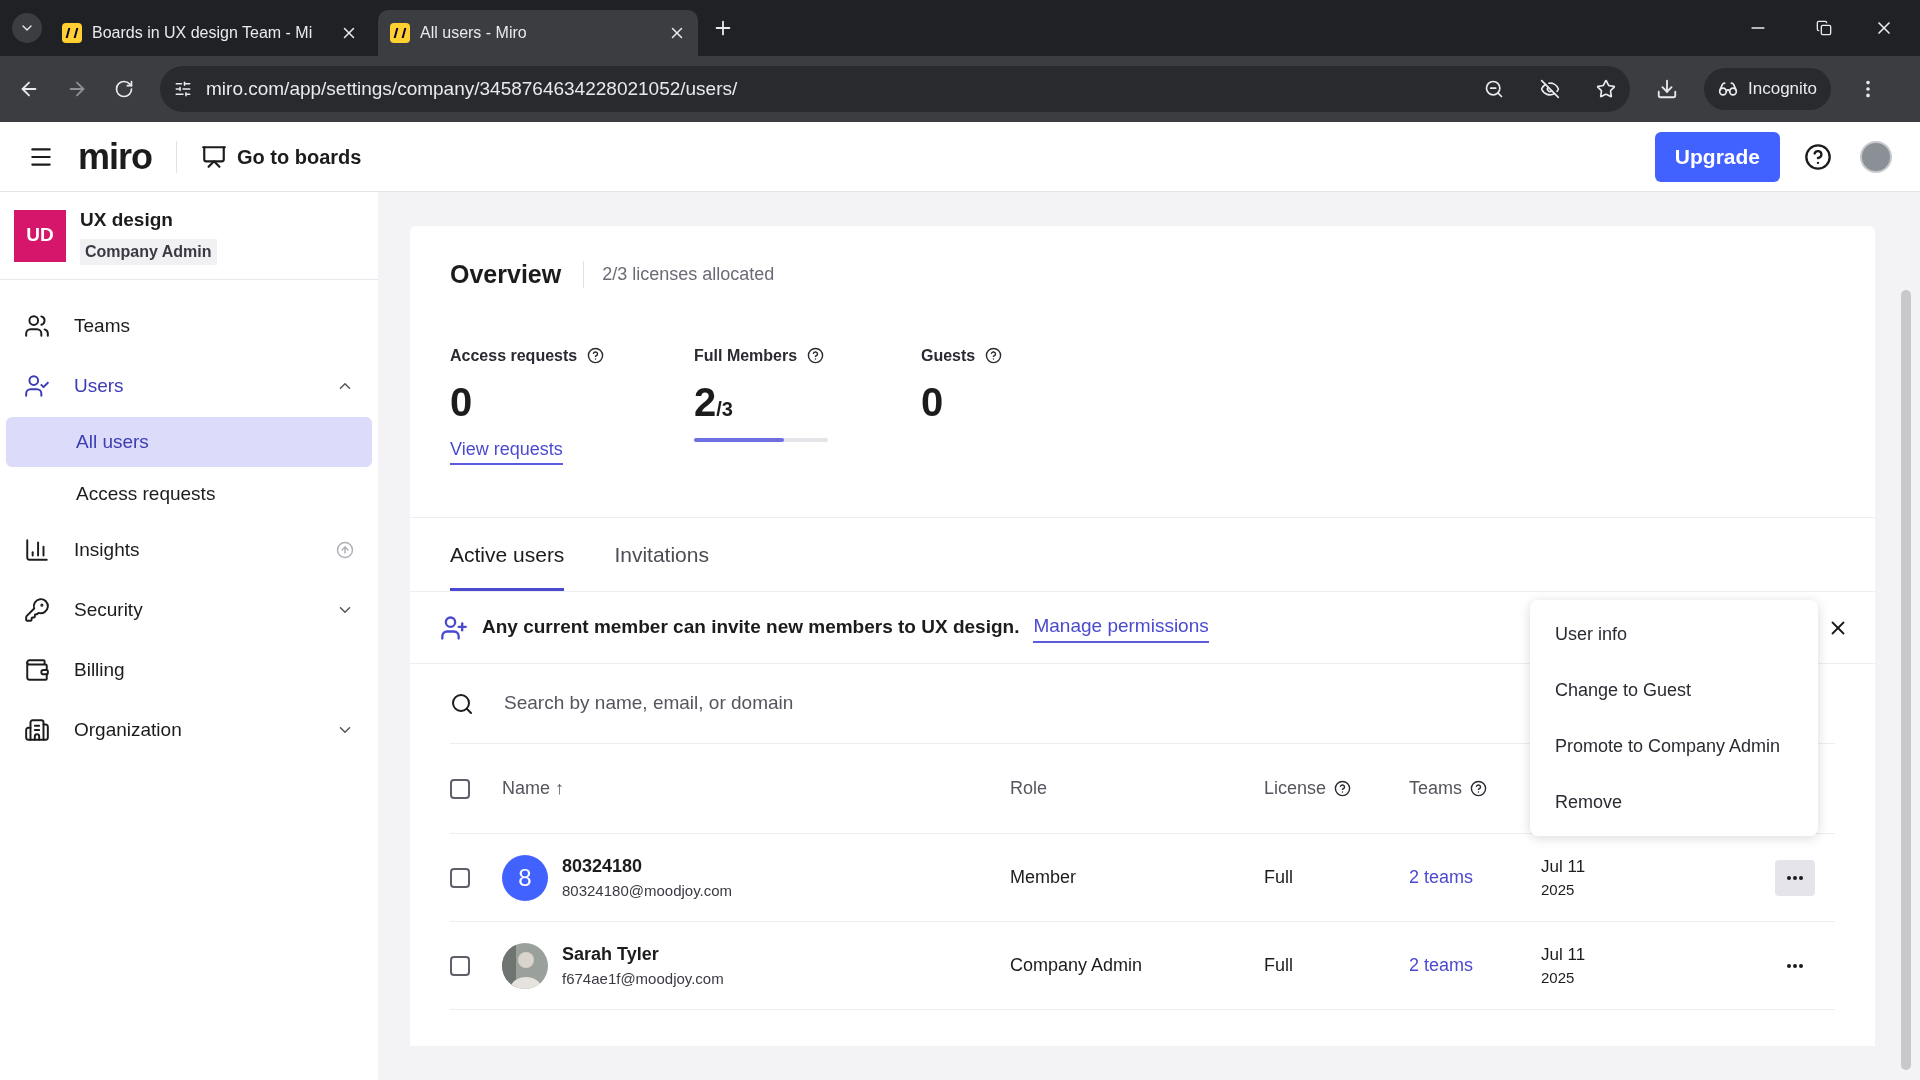 The width and height of the screenshot is (1920, 1080). Describe the element at coordinates (1550, 89) in the screenshot. I see `eye-off-icon` at that location.